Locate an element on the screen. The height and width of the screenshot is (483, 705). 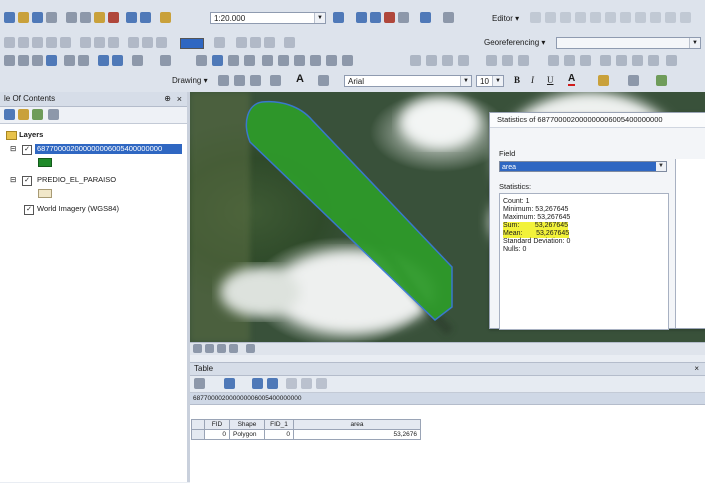
tool-k-icon is located at coordinates (161, 42).